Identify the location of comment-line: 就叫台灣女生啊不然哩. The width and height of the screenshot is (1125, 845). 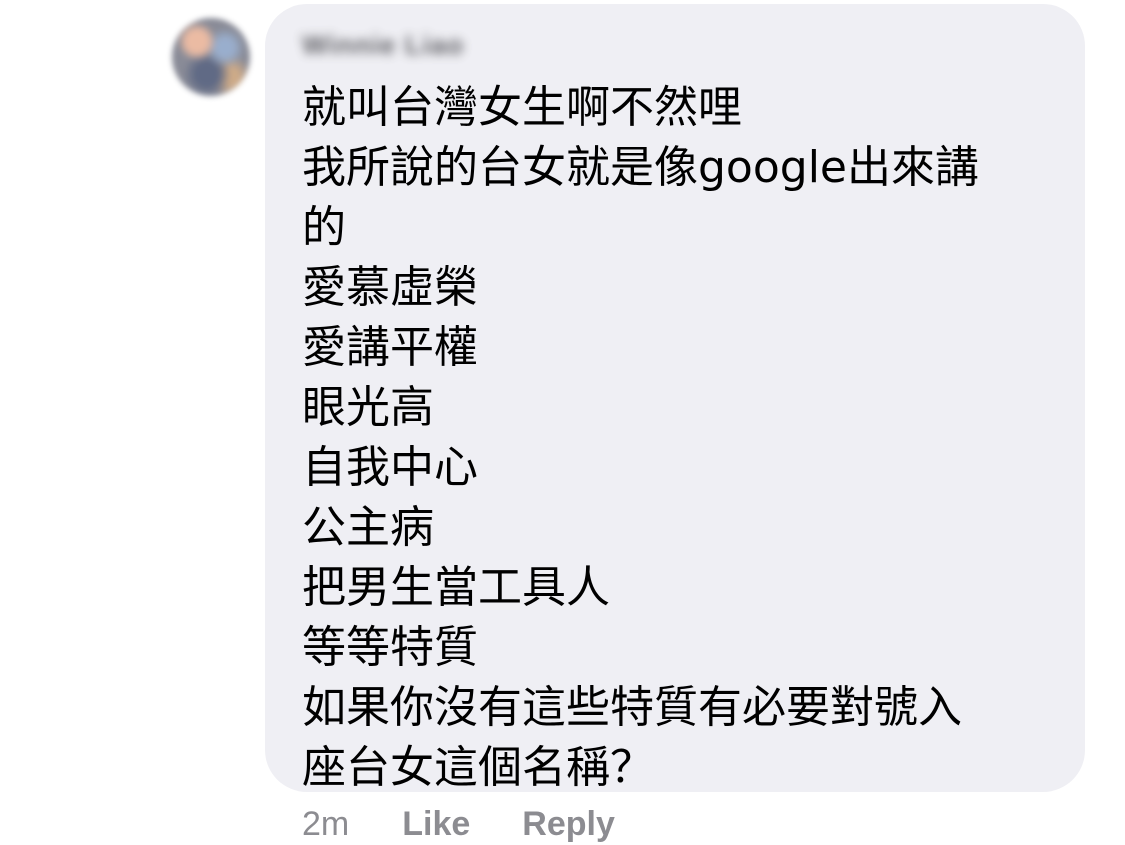
(522, 107).